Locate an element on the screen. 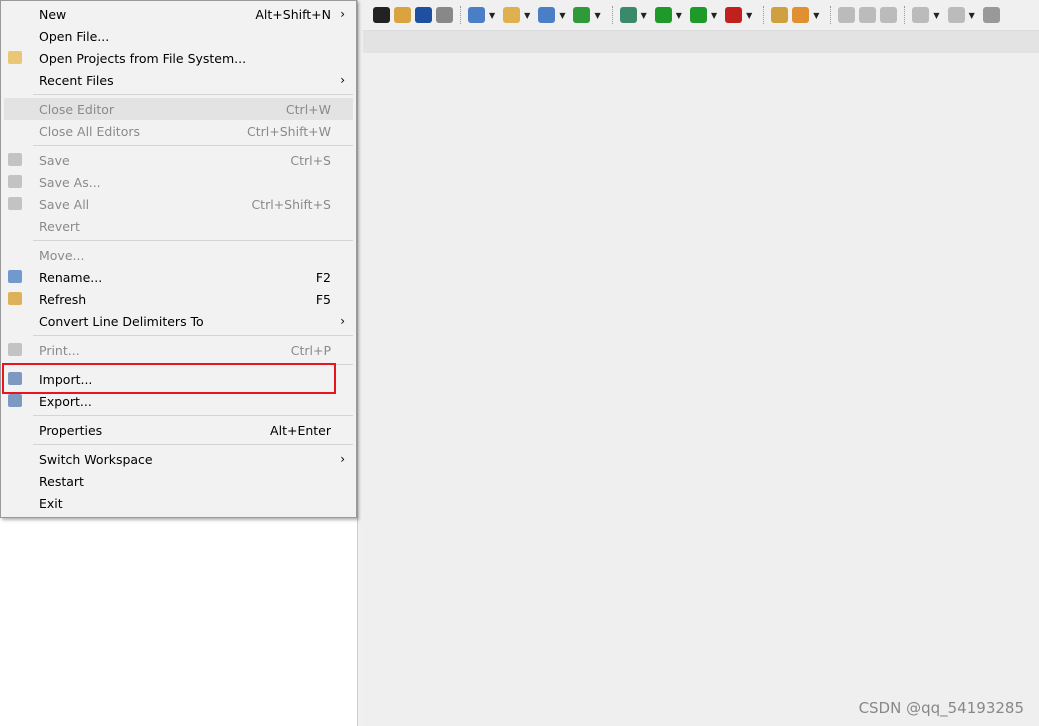  watermark: CSDN @qq_54193285 is located at coordinates (941, 708).